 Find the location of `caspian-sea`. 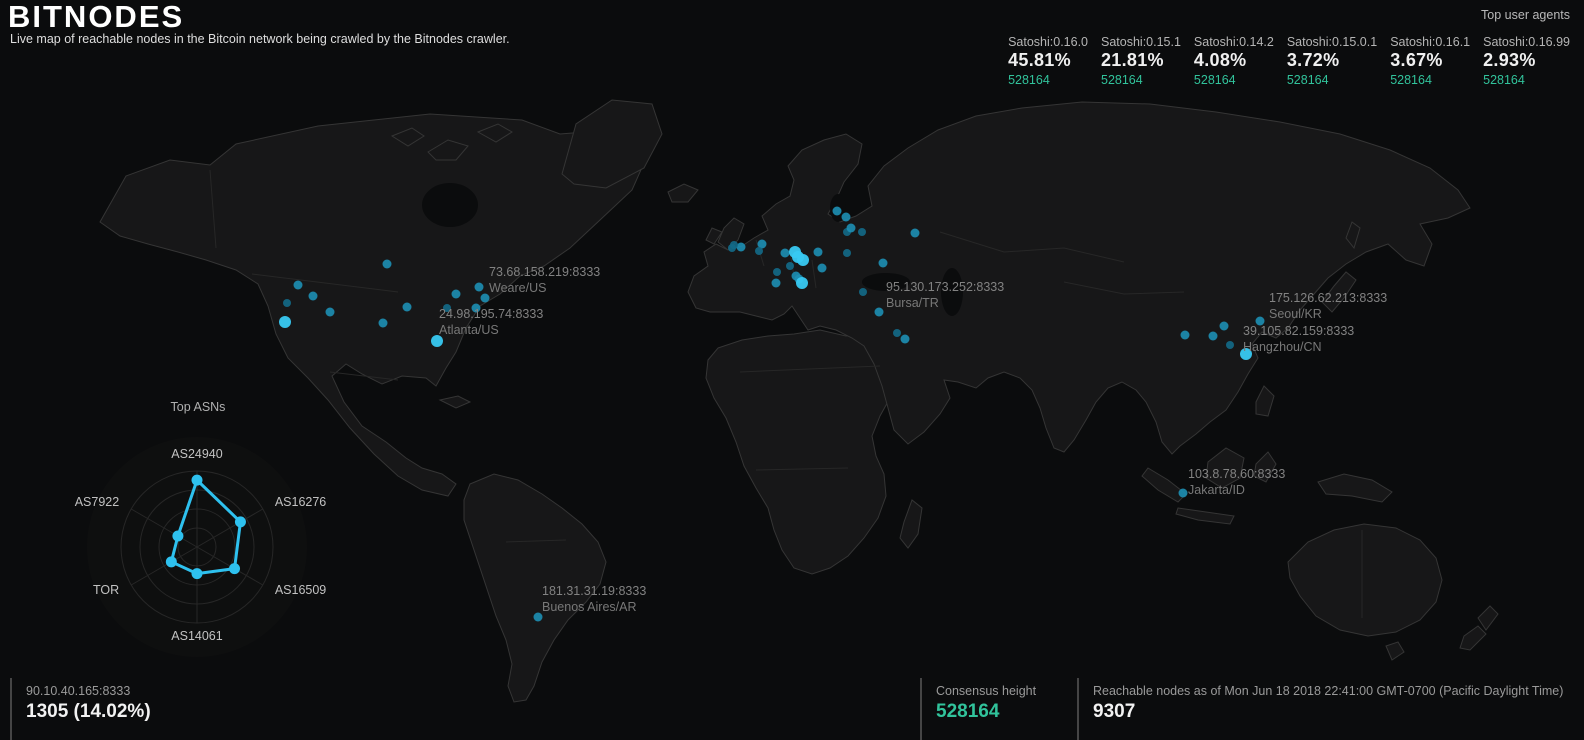

caspian-sea is located at coordinates (952, 292).